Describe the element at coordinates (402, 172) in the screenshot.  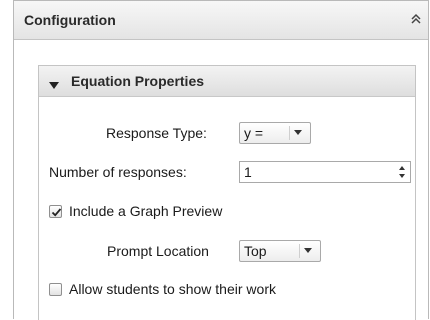
I see `stepper-icon` at that location.